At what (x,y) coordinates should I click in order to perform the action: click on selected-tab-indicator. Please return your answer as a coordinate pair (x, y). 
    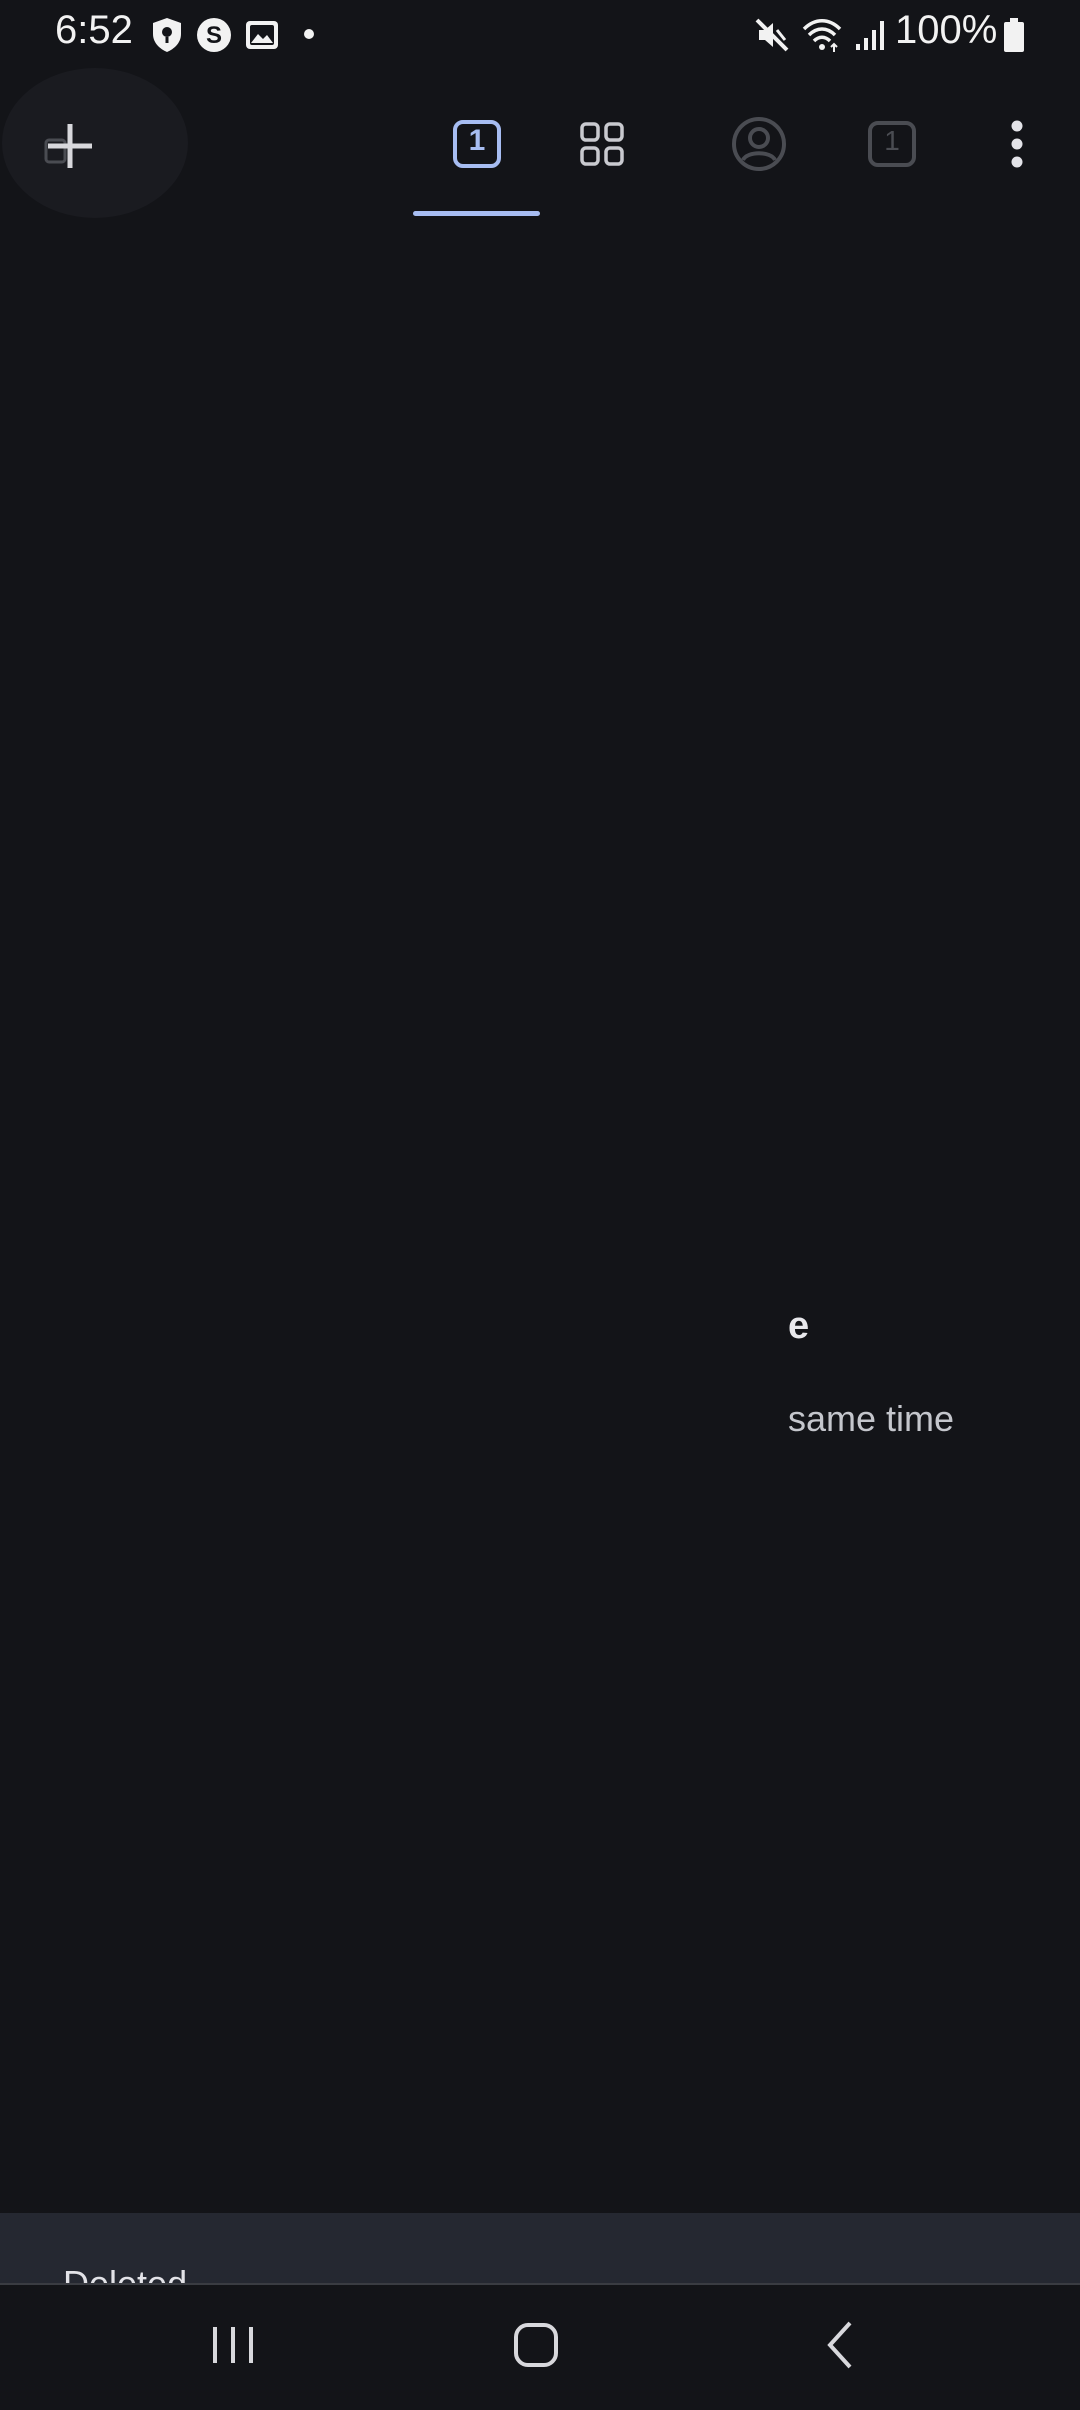
    Looking at the image, I should click on (476, 213).